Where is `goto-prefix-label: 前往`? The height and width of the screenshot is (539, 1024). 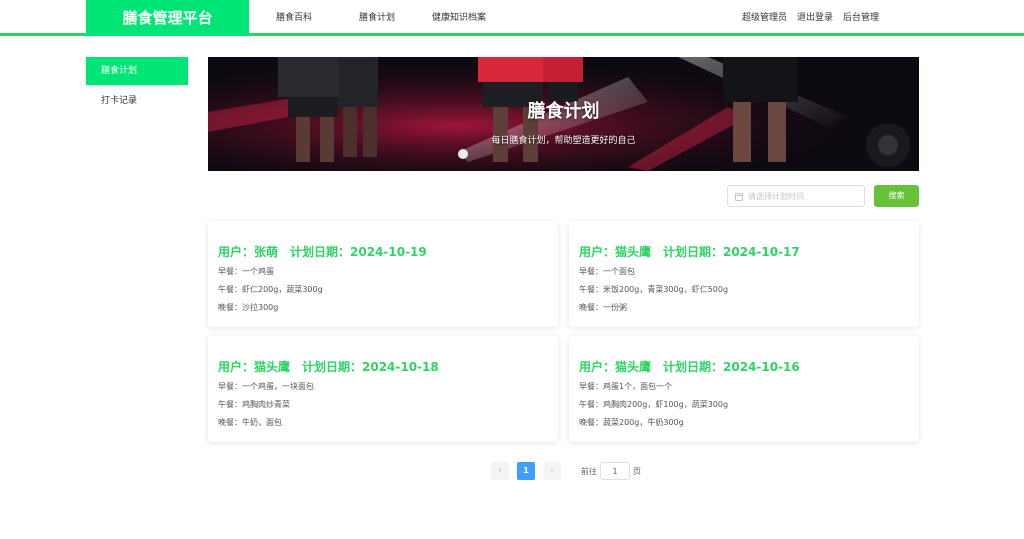
goto-prefix-label: 前往 is located at coordinates (589, 471).